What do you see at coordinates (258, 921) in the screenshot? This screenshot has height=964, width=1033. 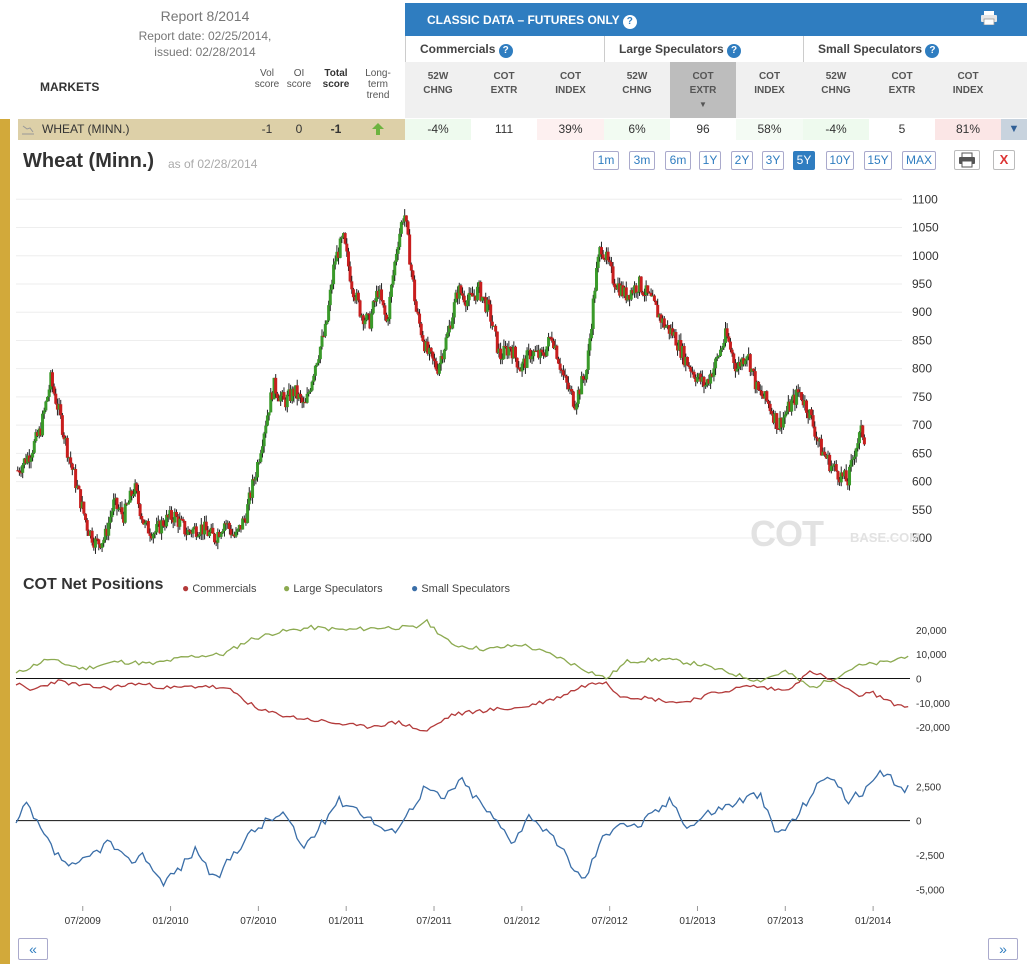 I see `x-tick-label: 07/2010` at bounding box center [258, 921].